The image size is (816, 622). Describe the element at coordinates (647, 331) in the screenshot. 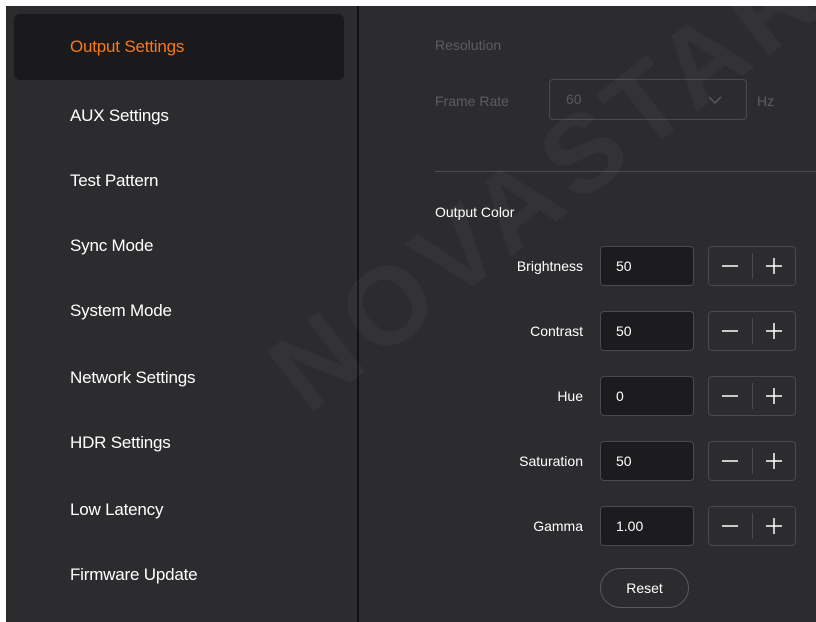

I see `contrast-input` at that location.